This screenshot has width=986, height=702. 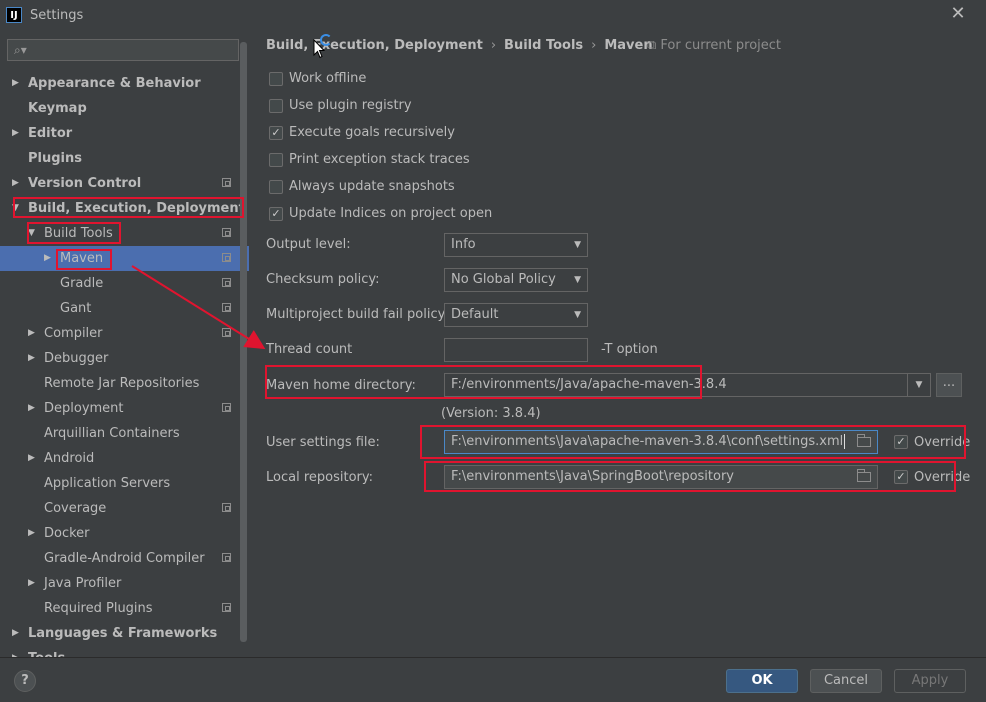 What do you see at coordinates (124, 233) in the screenshot?
I see `sidebar-item-build-tools: ▼ Build Tools` at bounding box center [124, 233].